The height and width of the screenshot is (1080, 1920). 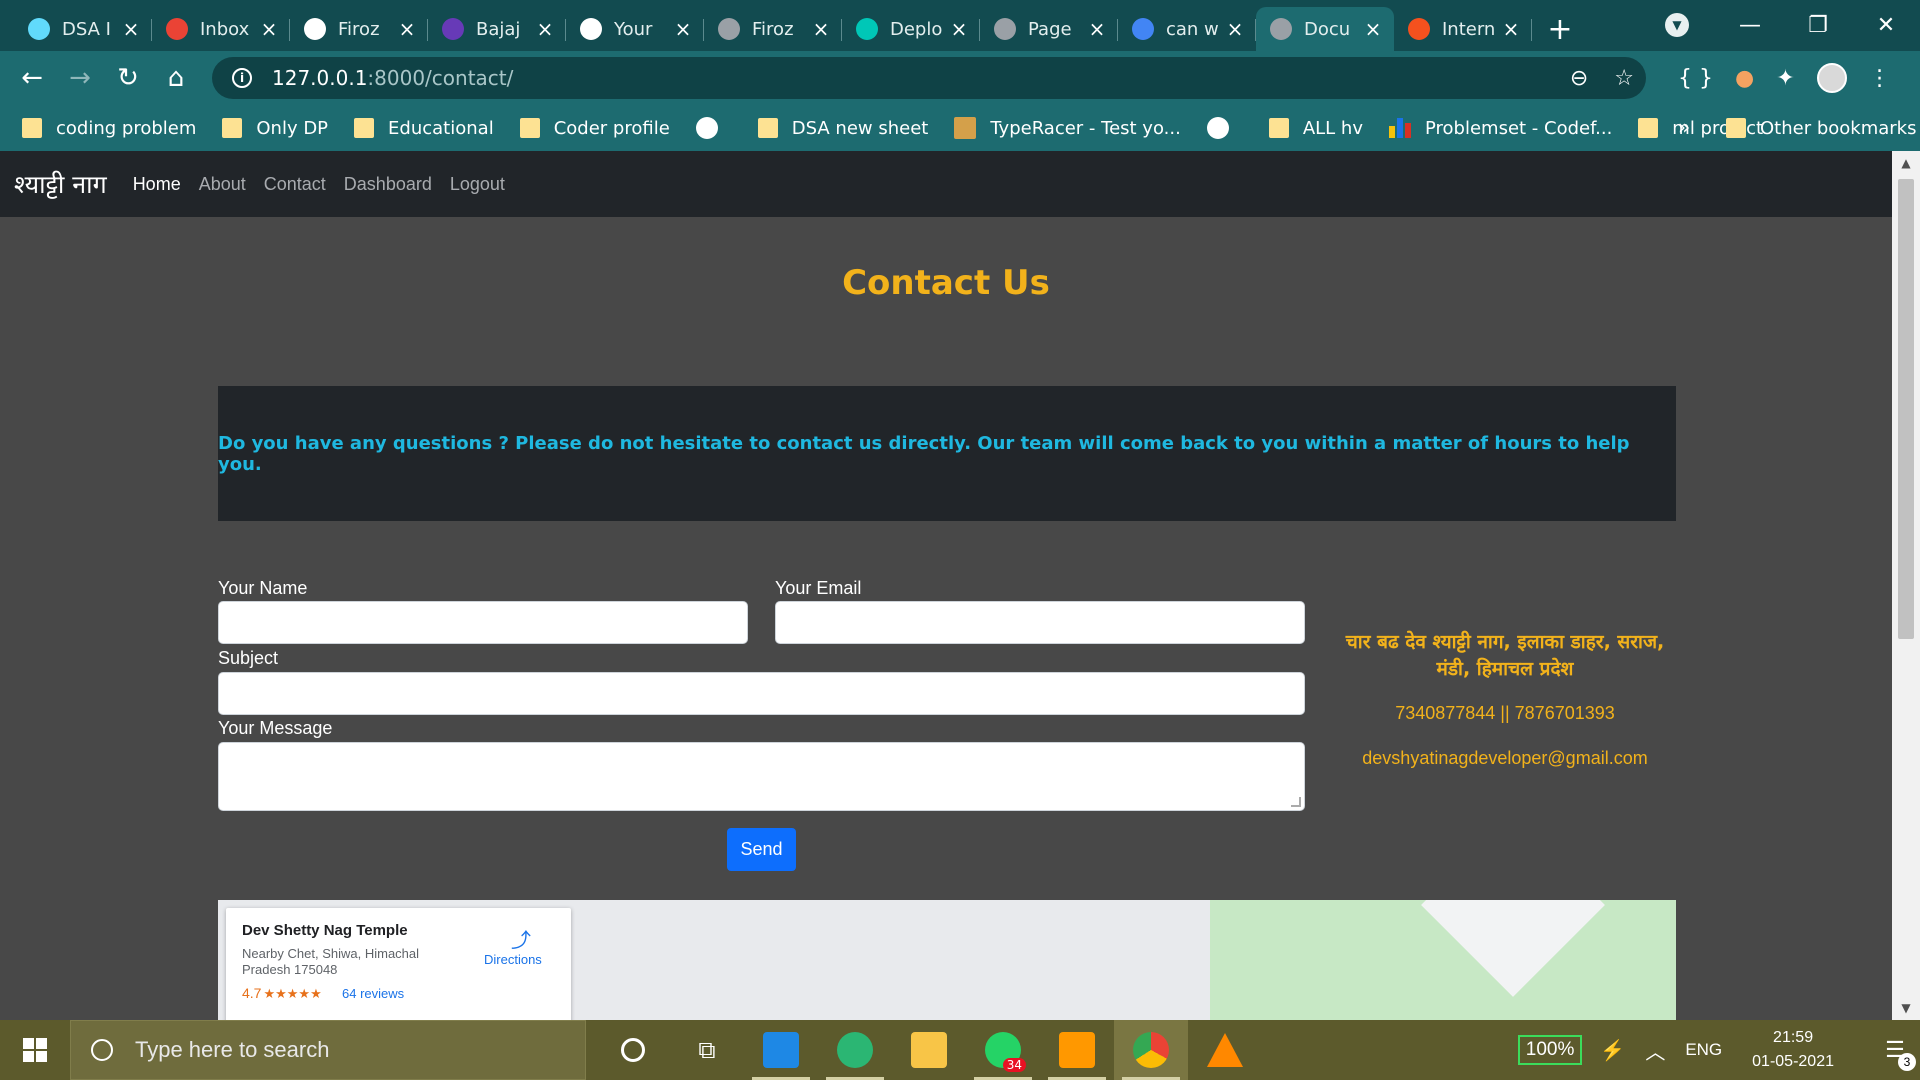 I want to click on bookmark-label: ALL hv, so click(x=1332, y=128).